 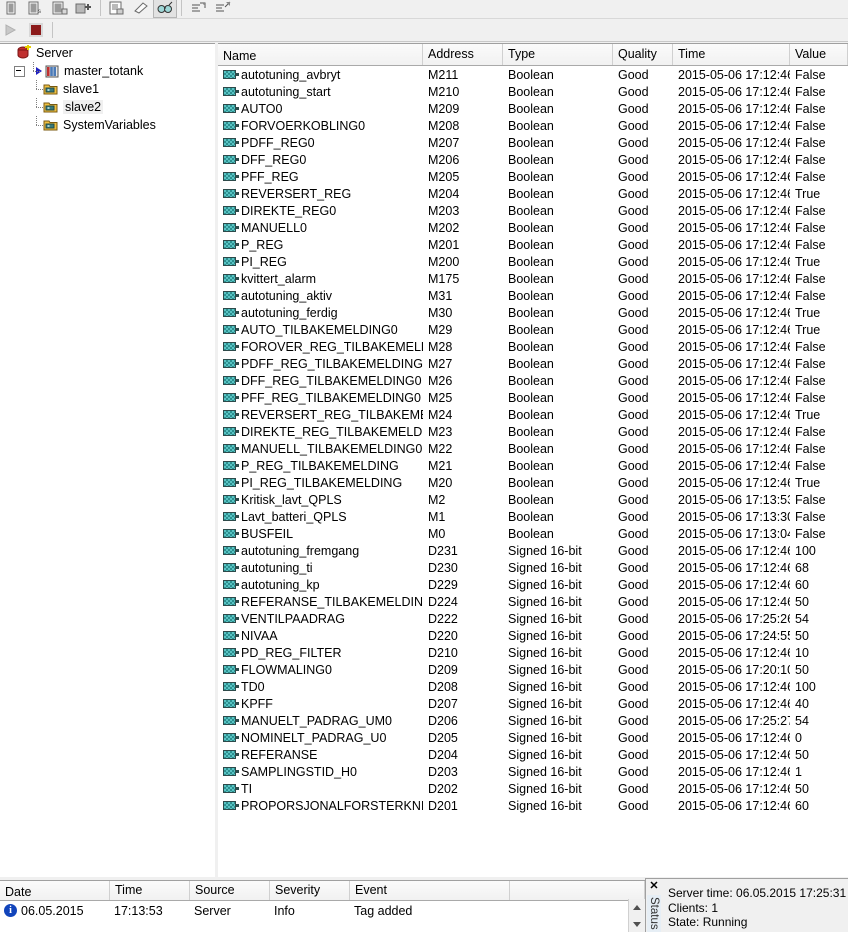 What do you see at coordinates (731, 54) in the screenshot?
I see `column-header-time: Time` at bounding box center [731, 54].